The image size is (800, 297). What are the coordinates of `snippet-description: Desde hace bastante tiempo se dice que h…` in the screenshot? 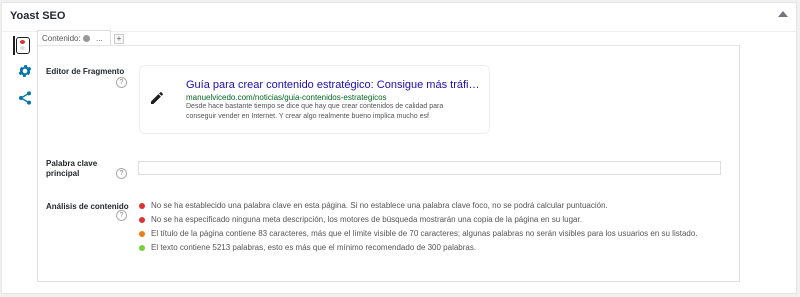 It's located at (315, 111).